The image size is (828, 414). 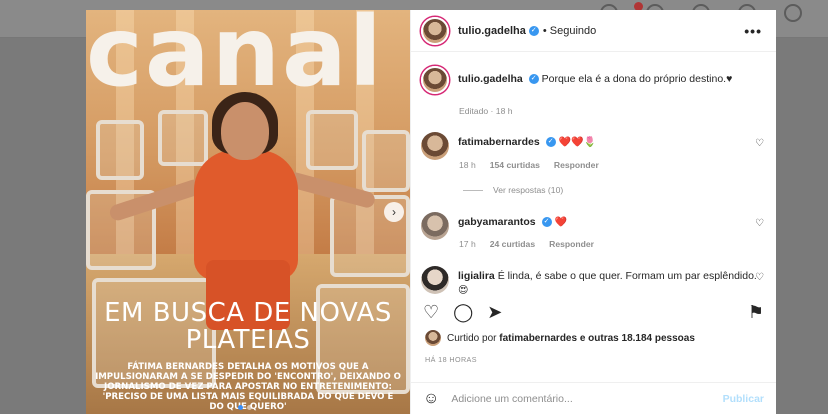 I want to click on carousel-dots, so click(x=245, y=407).